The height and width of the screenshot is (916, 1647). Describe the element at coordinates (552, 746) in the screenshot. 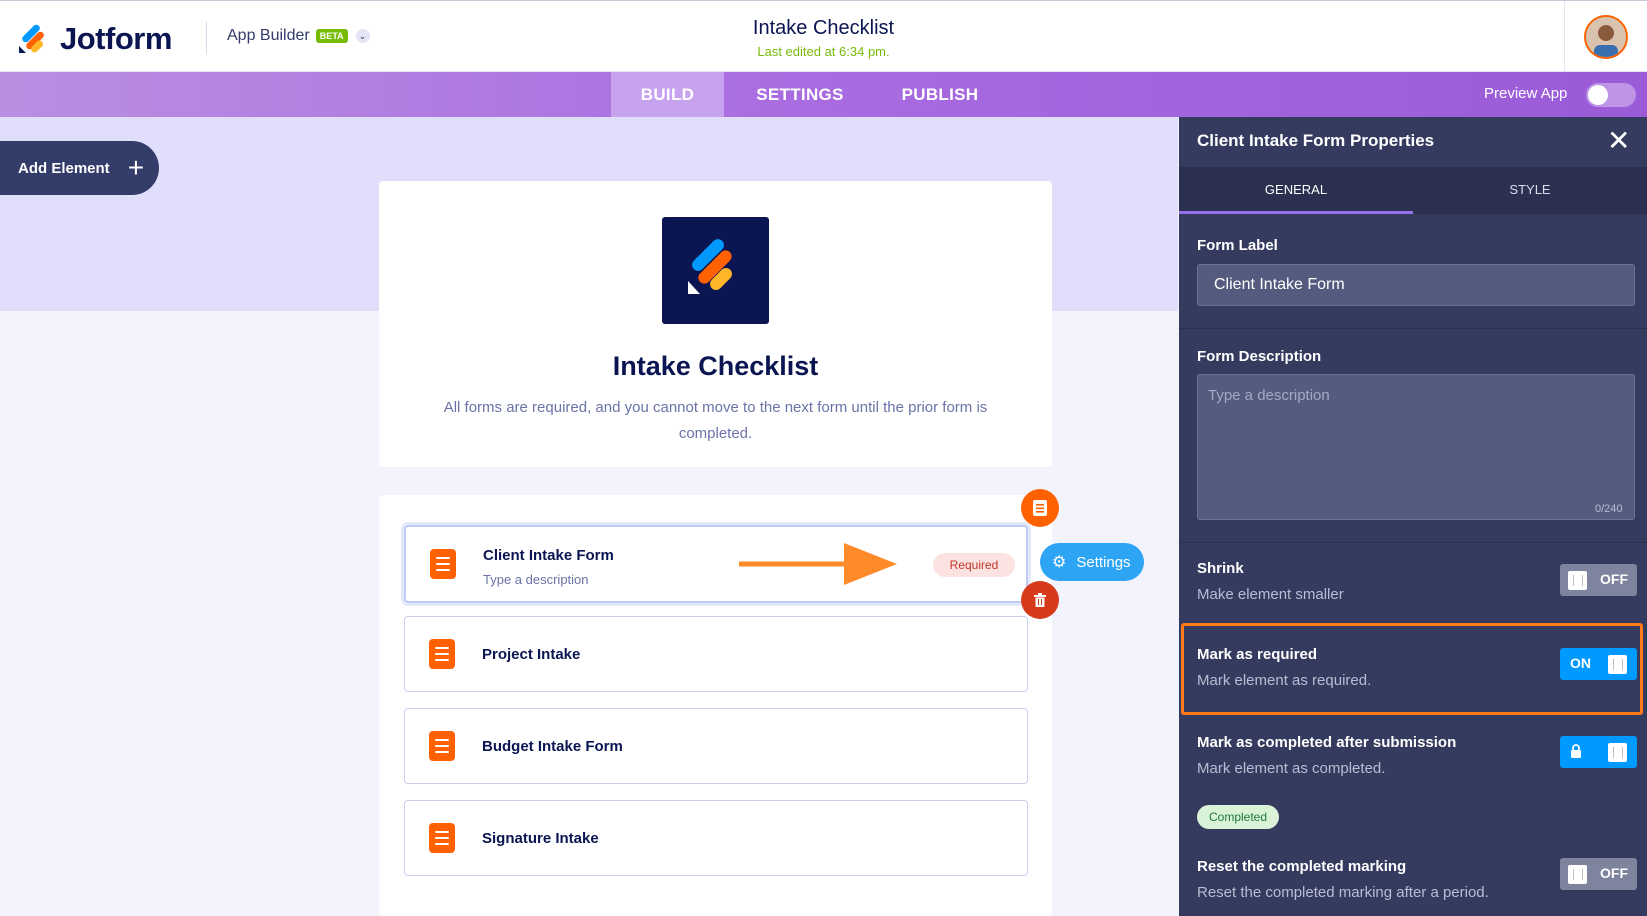

I see `item-label: Budget Intake Form` at that location.